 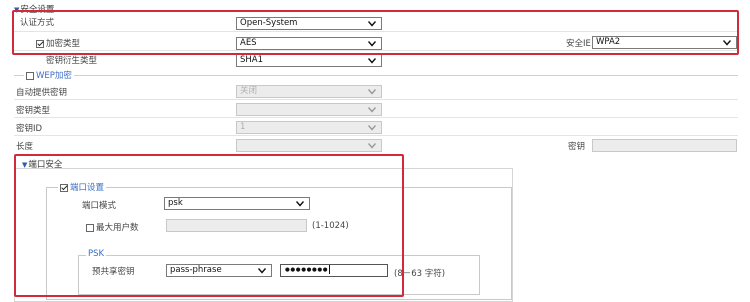 What do you see at coordinates (334, 270) in the screenshot?
I see `psk-password-input: ●●●●●●●●` at bounding box center [334, 270].